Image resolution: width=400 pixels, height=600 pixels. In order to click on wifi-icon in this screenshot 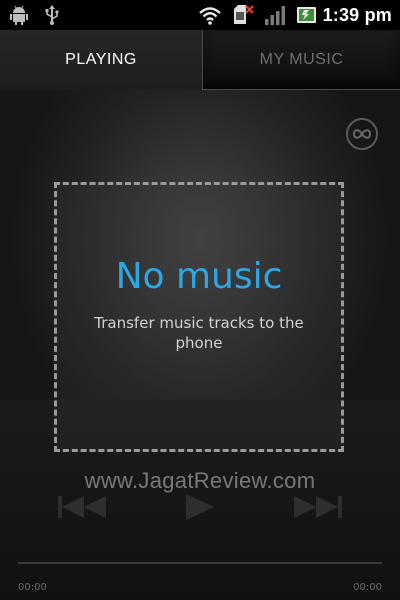, I will do `click(210, 16)`.